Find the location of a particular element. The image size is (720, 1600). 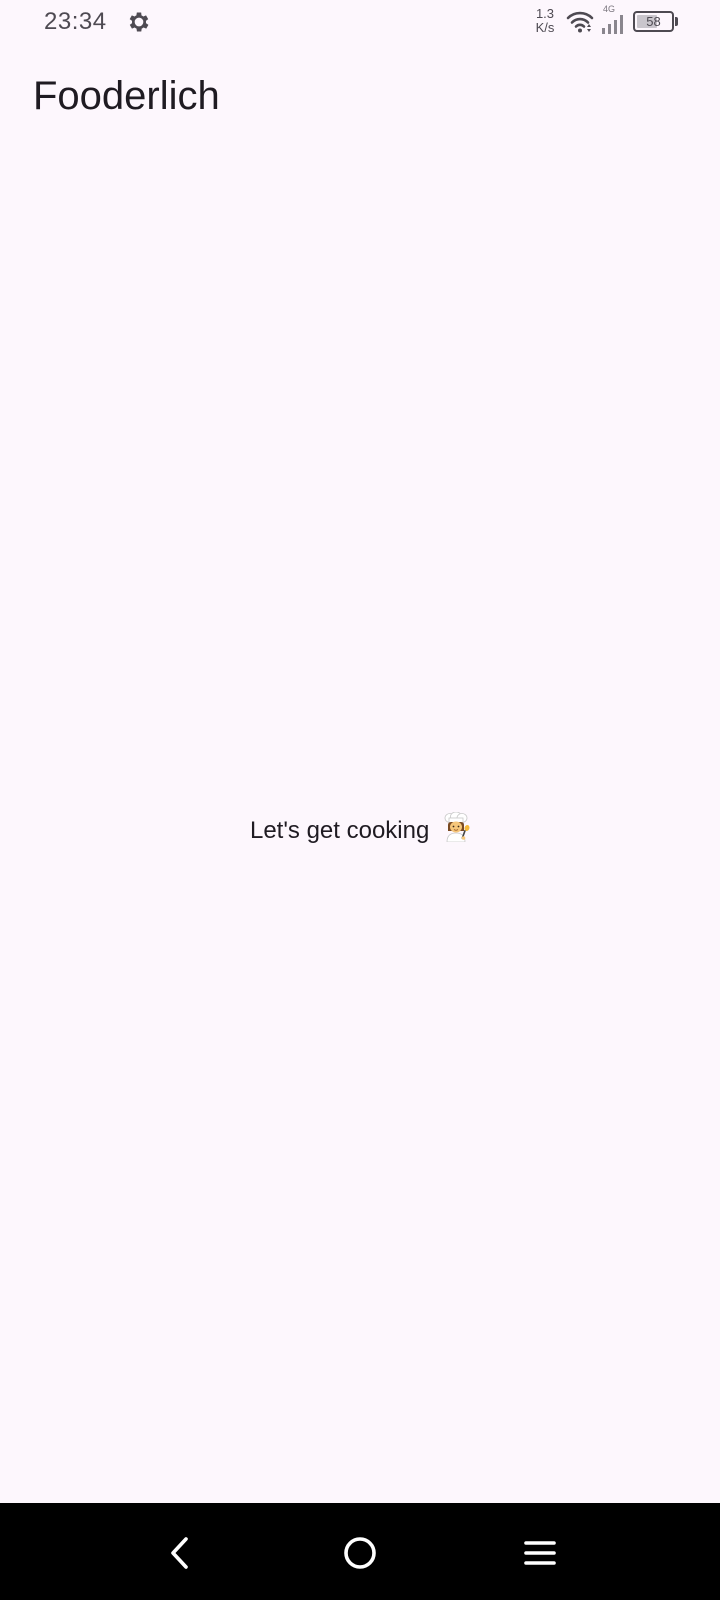

network-speed: 1.3 K/s is located at coordinates (545, 21).